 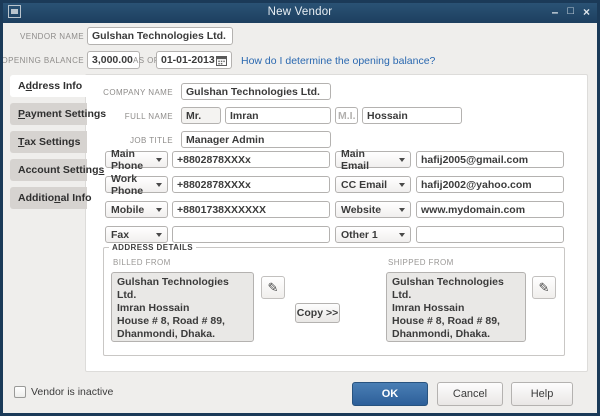 I want to click on first-name-input: Imran, so click(x=278, y=115).